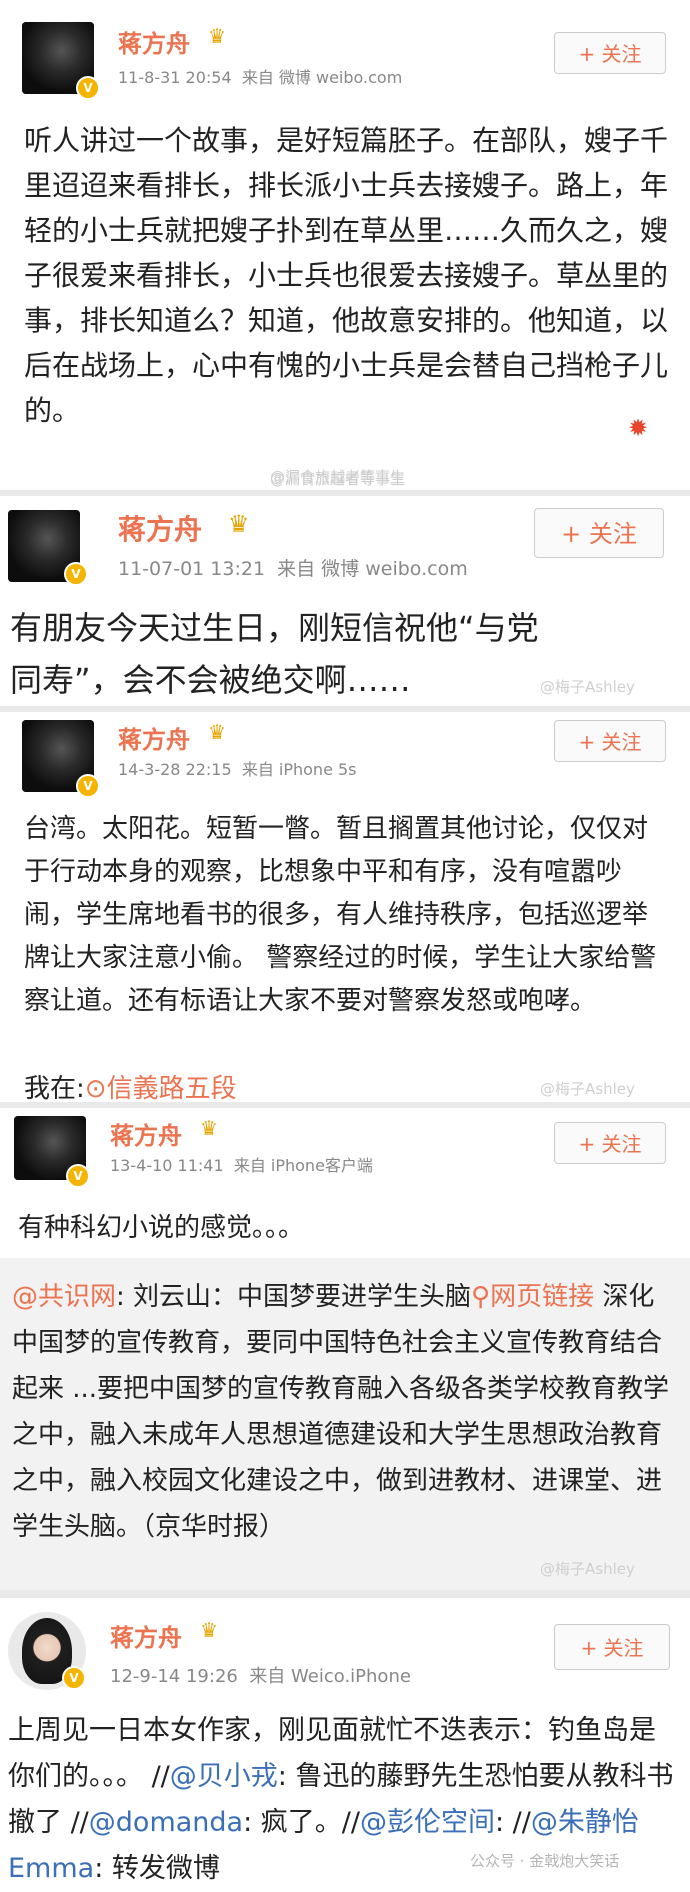 The image size is (690, 1892). Describe the element at coordinates (237, 768) in the screenshot. I see `post-meta: 14-3-28 22:15 来自 iPhone 5s` at that location.